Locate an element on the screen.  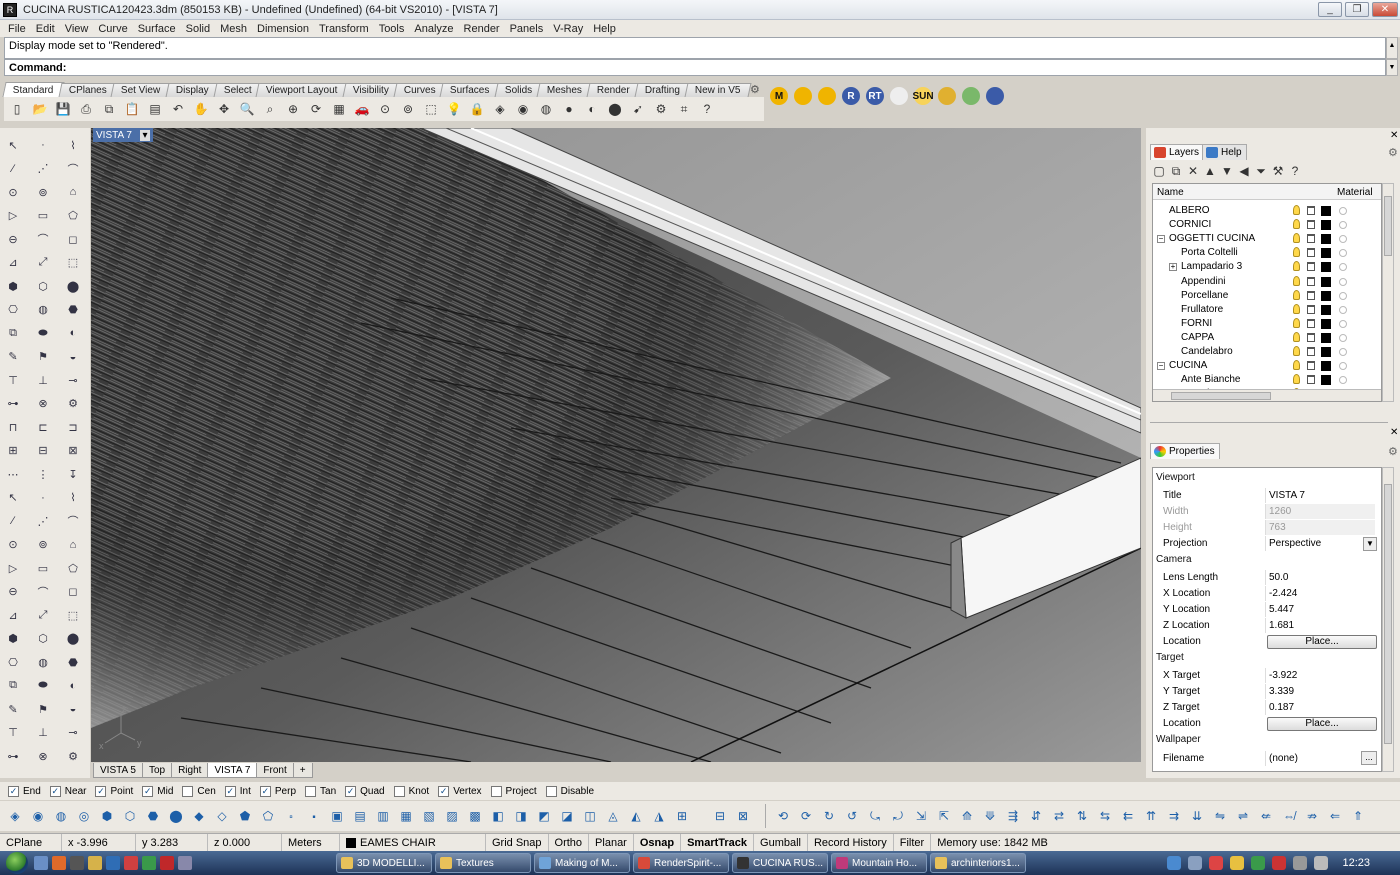
tool-20-1-icon: ⤢ is located at coordinates (43, 615).